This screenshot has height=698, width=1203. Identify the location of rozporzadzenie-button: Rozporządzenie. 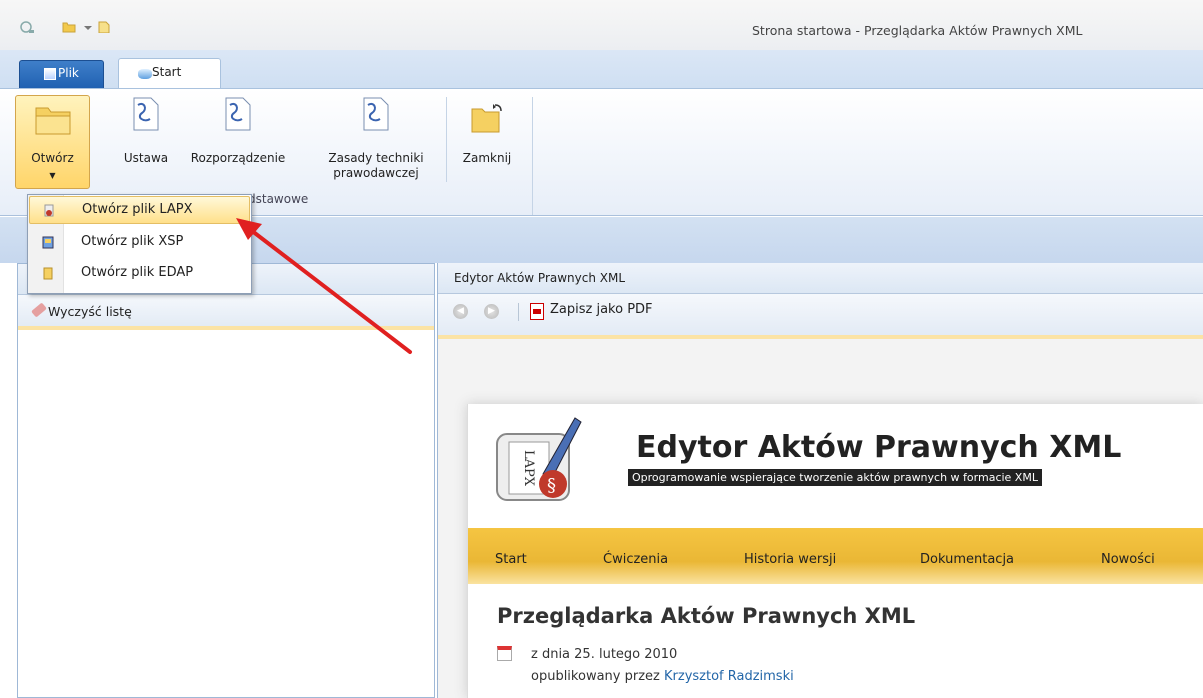
(238, 139).